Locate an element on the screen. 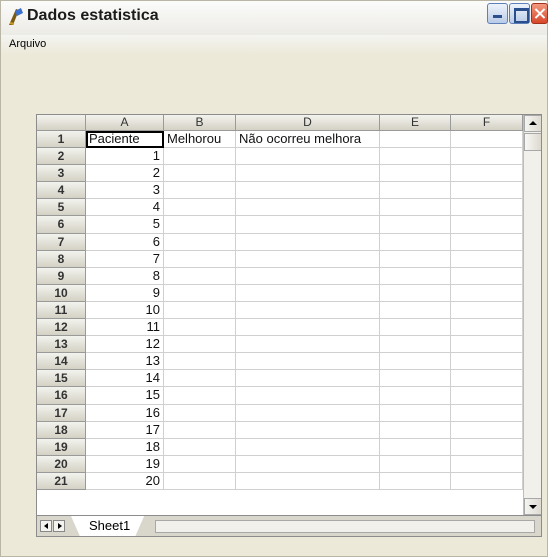 The height and width of the screenshot is (557, 548). table-cell: 11 is located at coordinates (125, 328).